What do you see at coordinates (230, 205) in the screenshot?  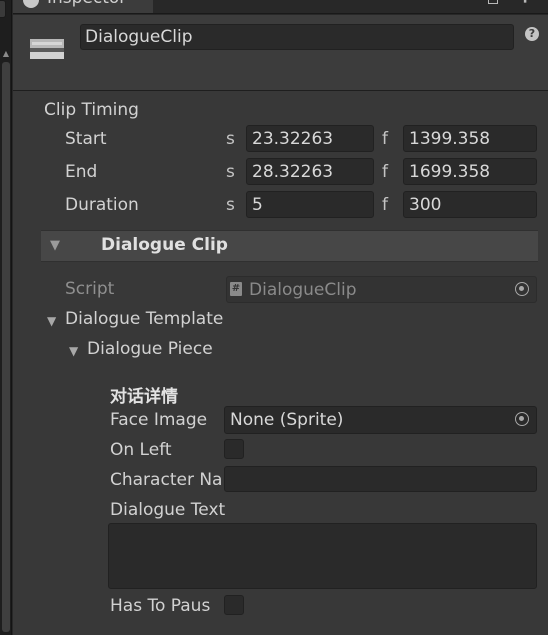 I see `duration-seconds-unit: s` at bounding box center [230, 205].